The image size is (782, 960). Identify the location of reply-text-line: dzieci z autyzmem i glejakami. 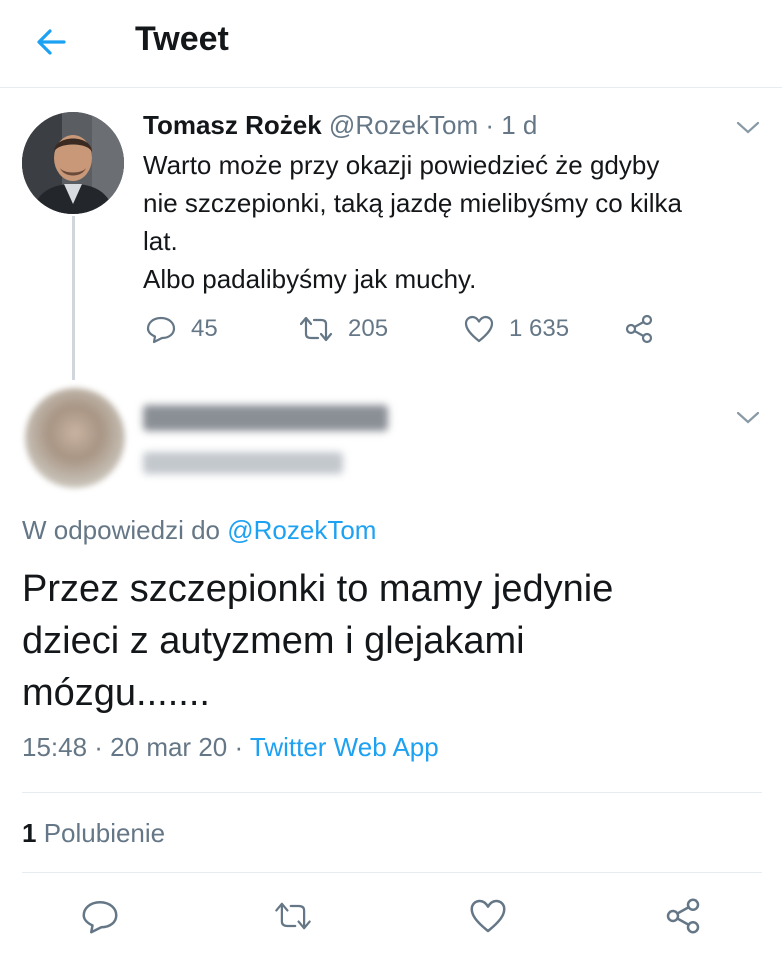
(273, 641).